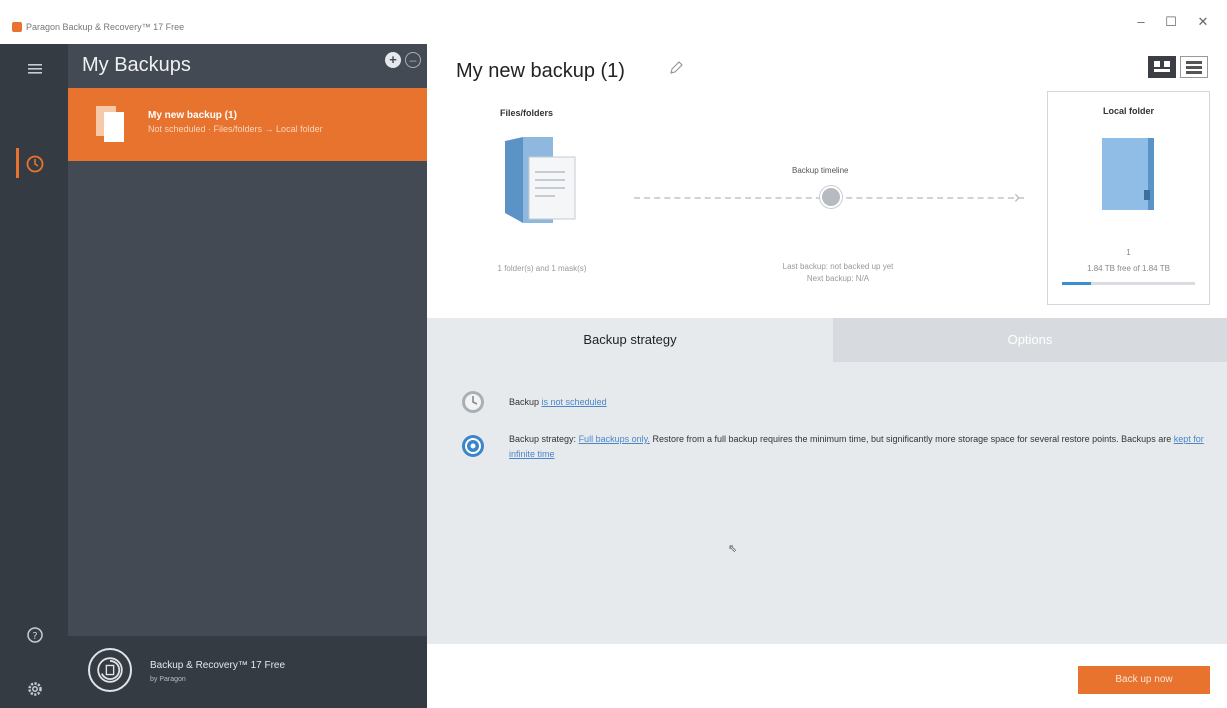 The image size is (1227, 708). I want to click on menu-icon, so click(35, 71).